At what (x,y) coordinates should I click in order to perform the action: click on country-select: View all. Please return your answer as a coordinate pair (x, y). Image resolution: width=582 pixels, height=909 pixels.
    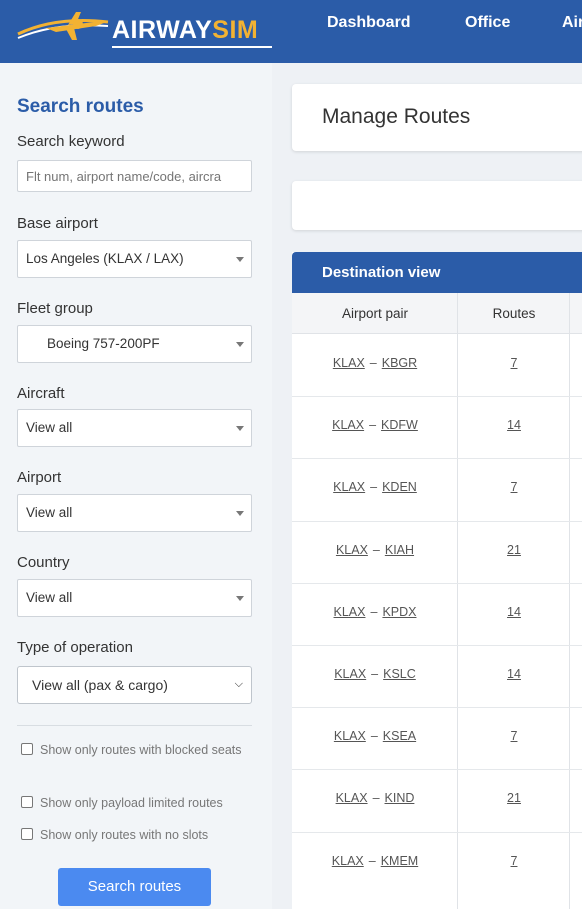
    Looking at the image, I should click on (134, 598).